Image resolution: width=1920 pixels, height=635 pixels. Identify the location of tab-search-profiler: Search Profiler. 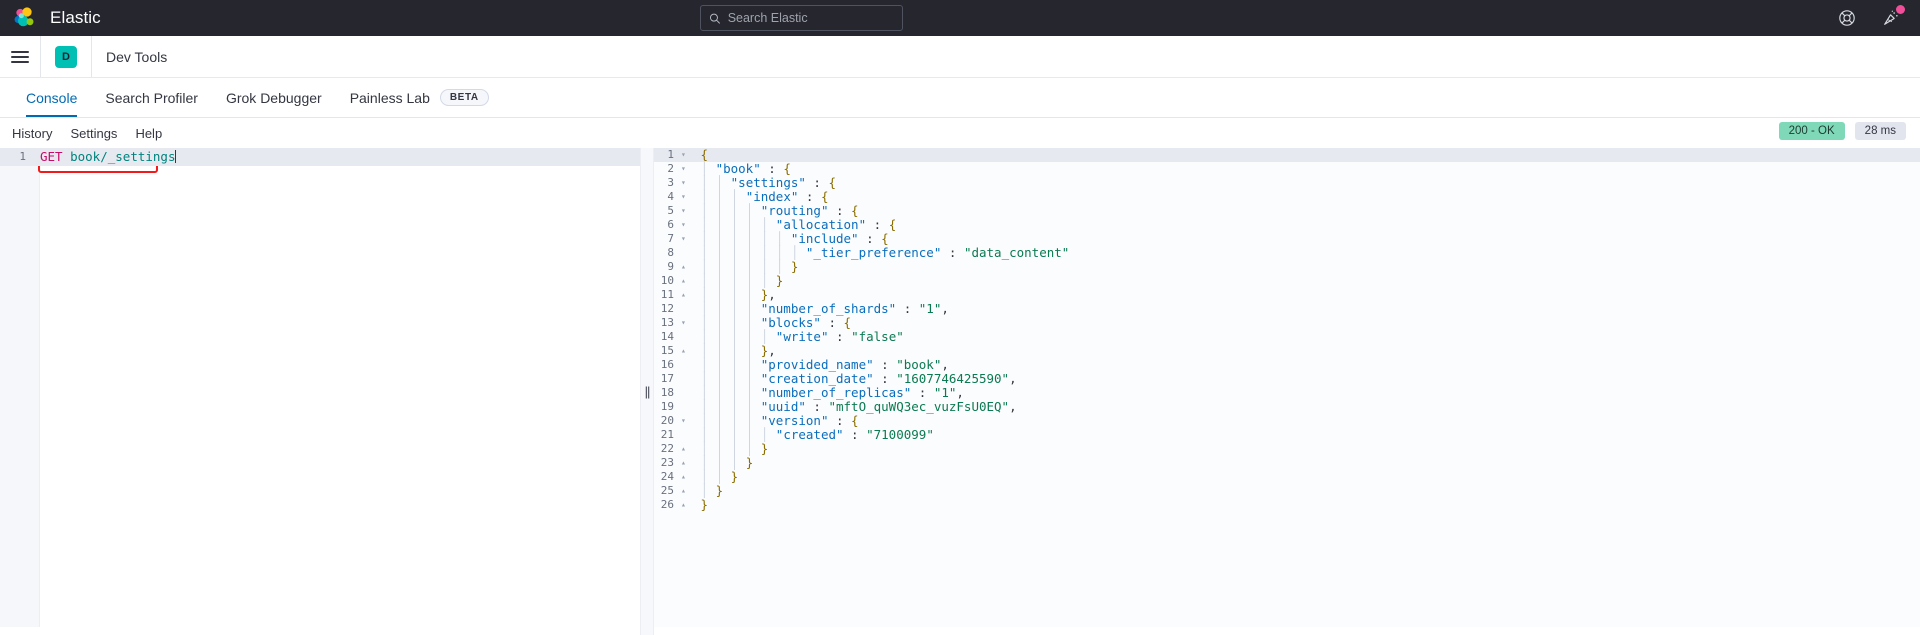
(151, 97).